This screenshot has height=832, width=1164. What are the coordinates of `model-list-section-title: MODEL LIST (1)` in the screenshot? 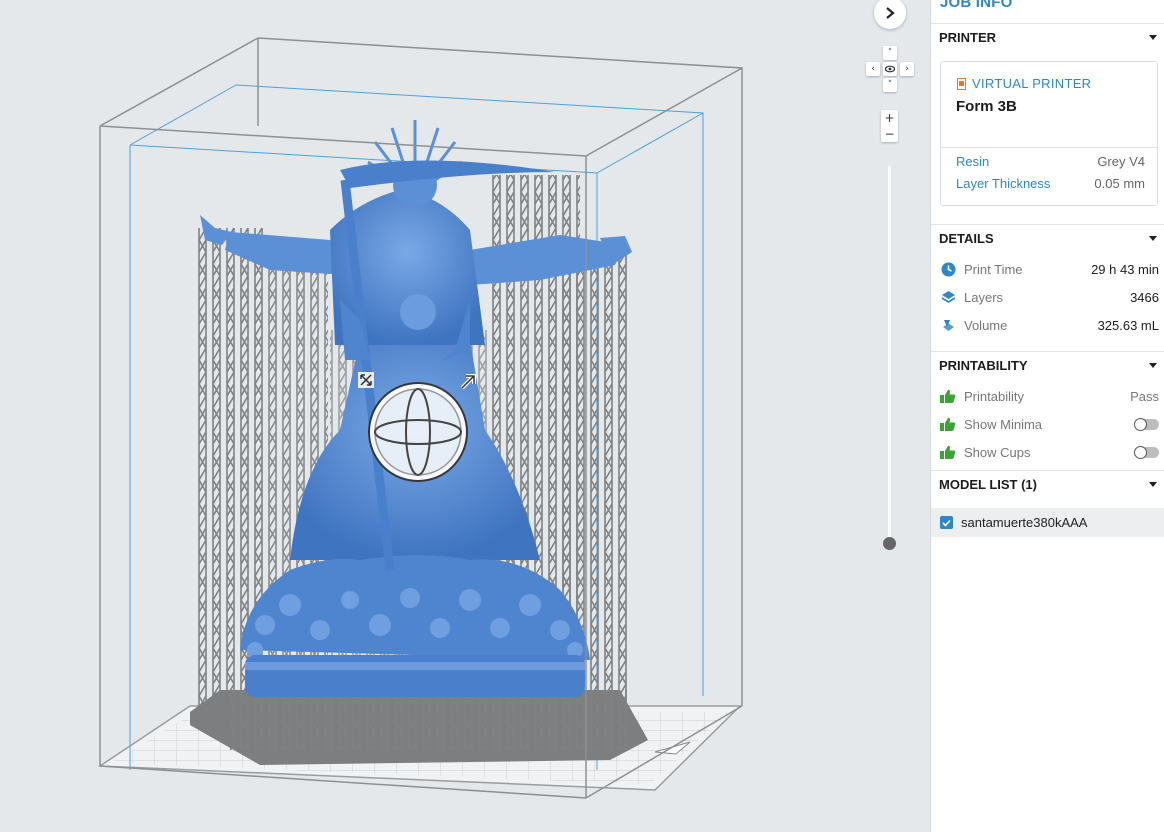 It's located at (988, 484).